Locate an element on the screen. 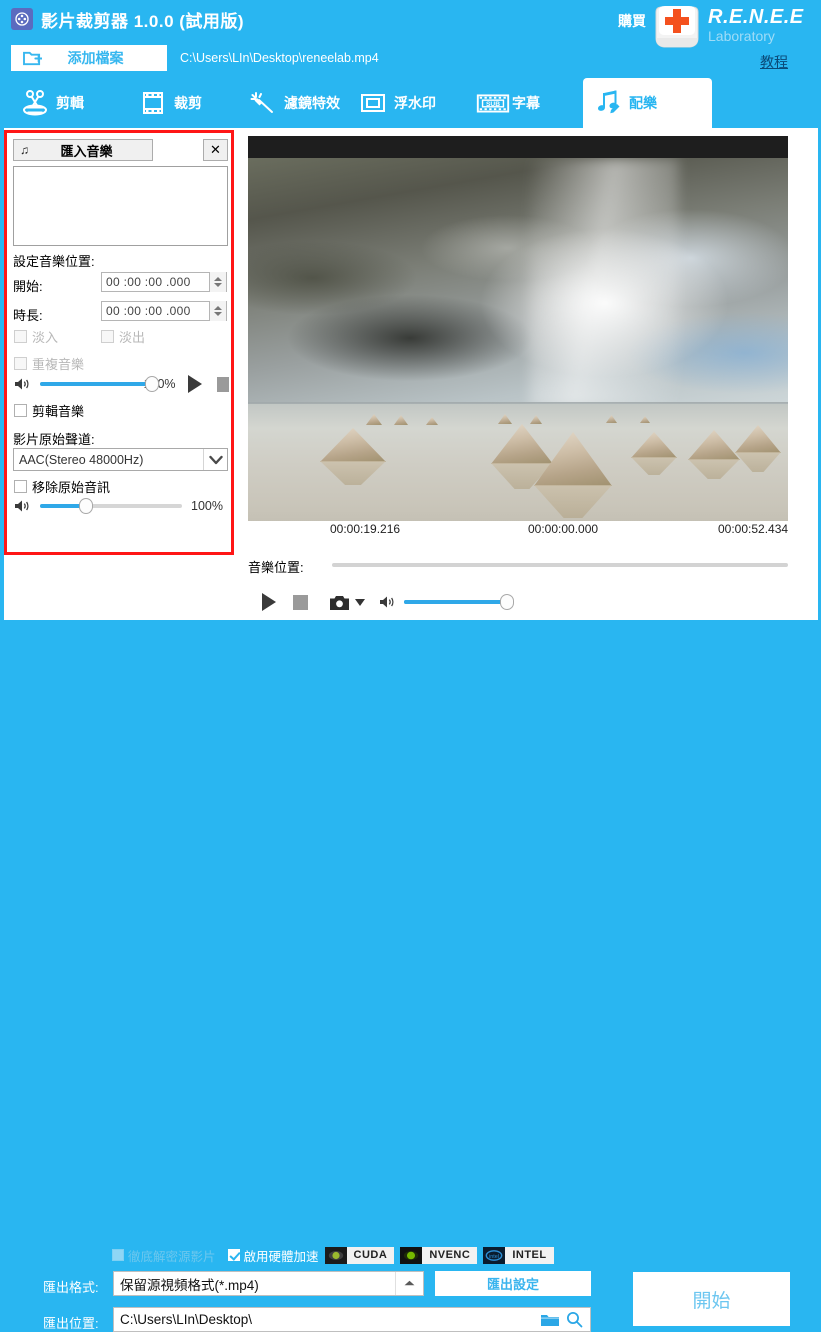 This screenshot has height=1332, width=821. tab-clip: 剪輯 is located at coordinates (62, 103).